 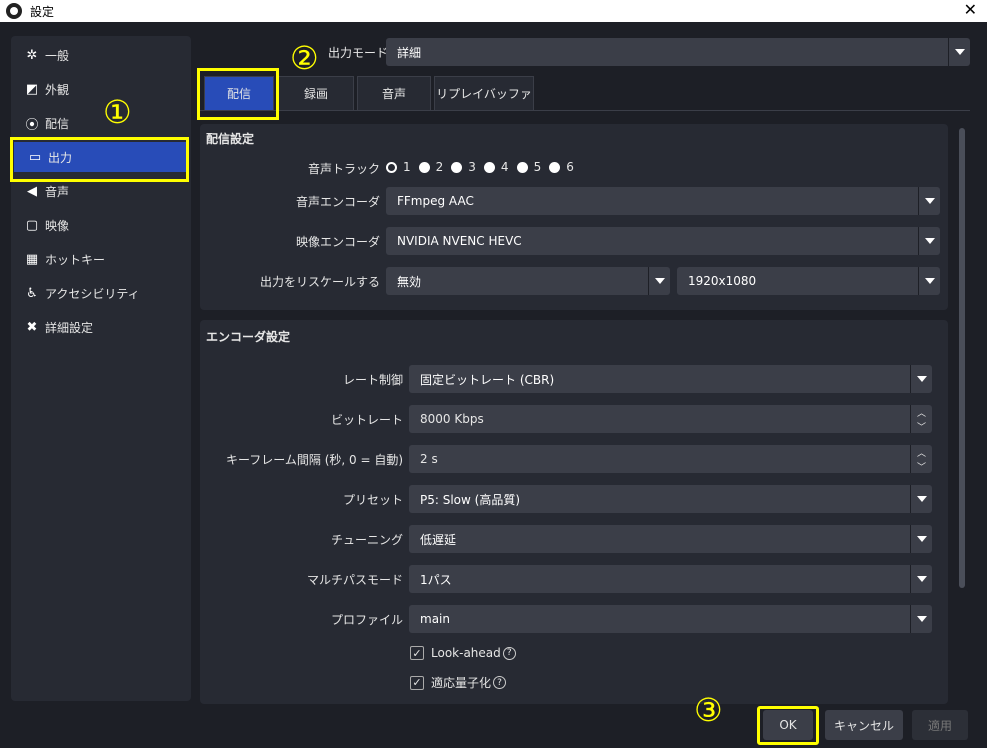 I want to click on radio-track-6: 6, so click(x=561, y=167).